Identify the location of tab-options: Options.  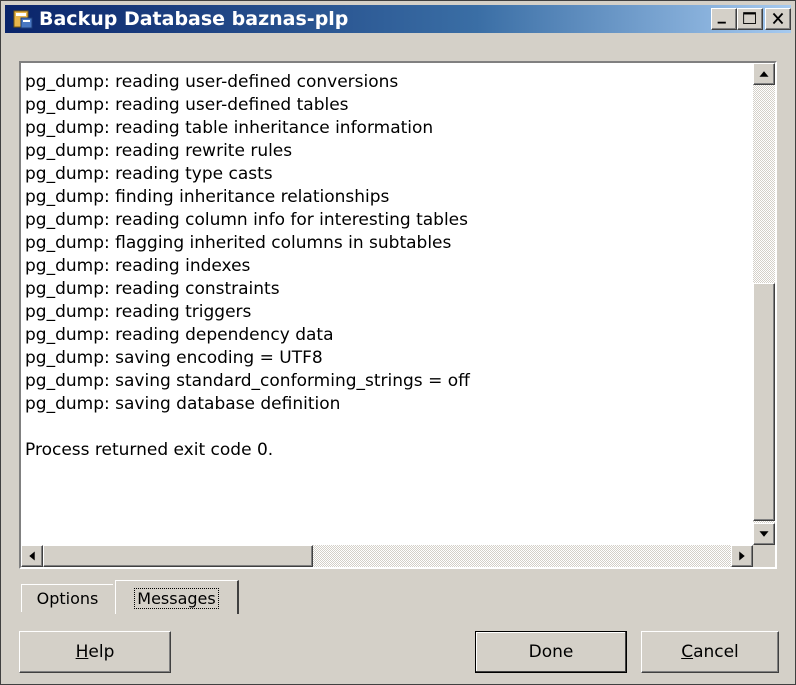
(67, 598).